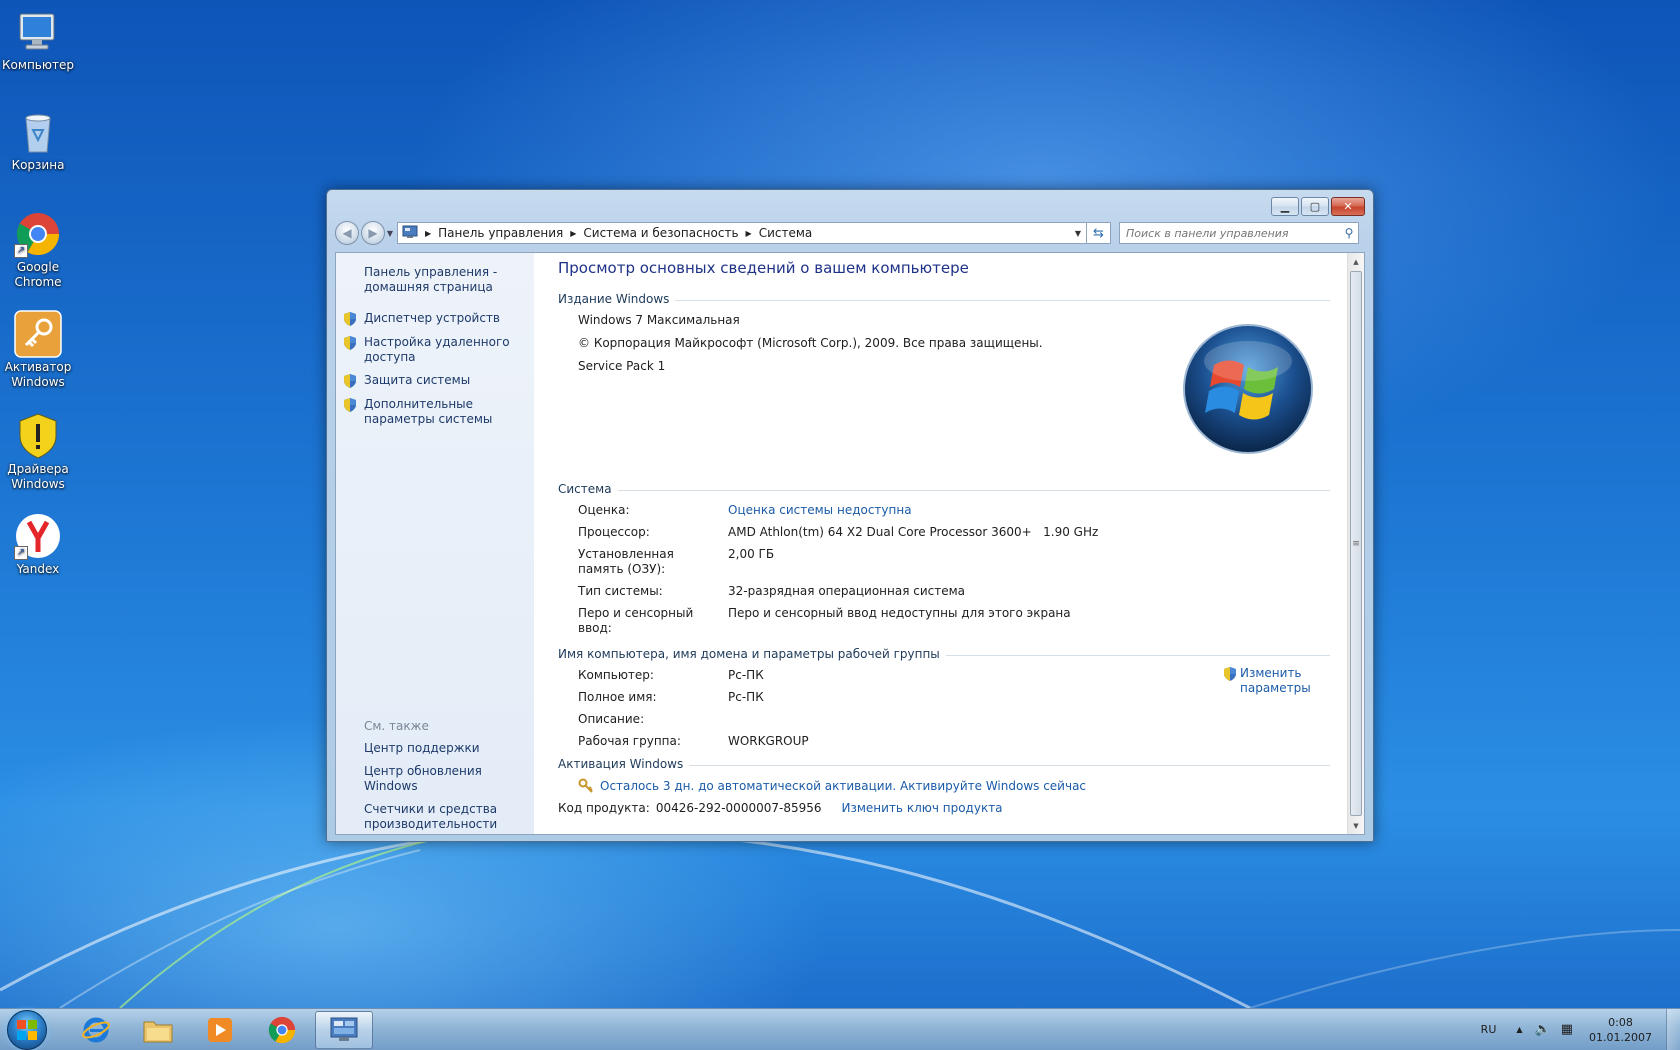 The width and height of the screenshot is (1680, 1050). I want to click on system-row-rating: Оценка: Оценка системы недоступна, so click(971, 510).